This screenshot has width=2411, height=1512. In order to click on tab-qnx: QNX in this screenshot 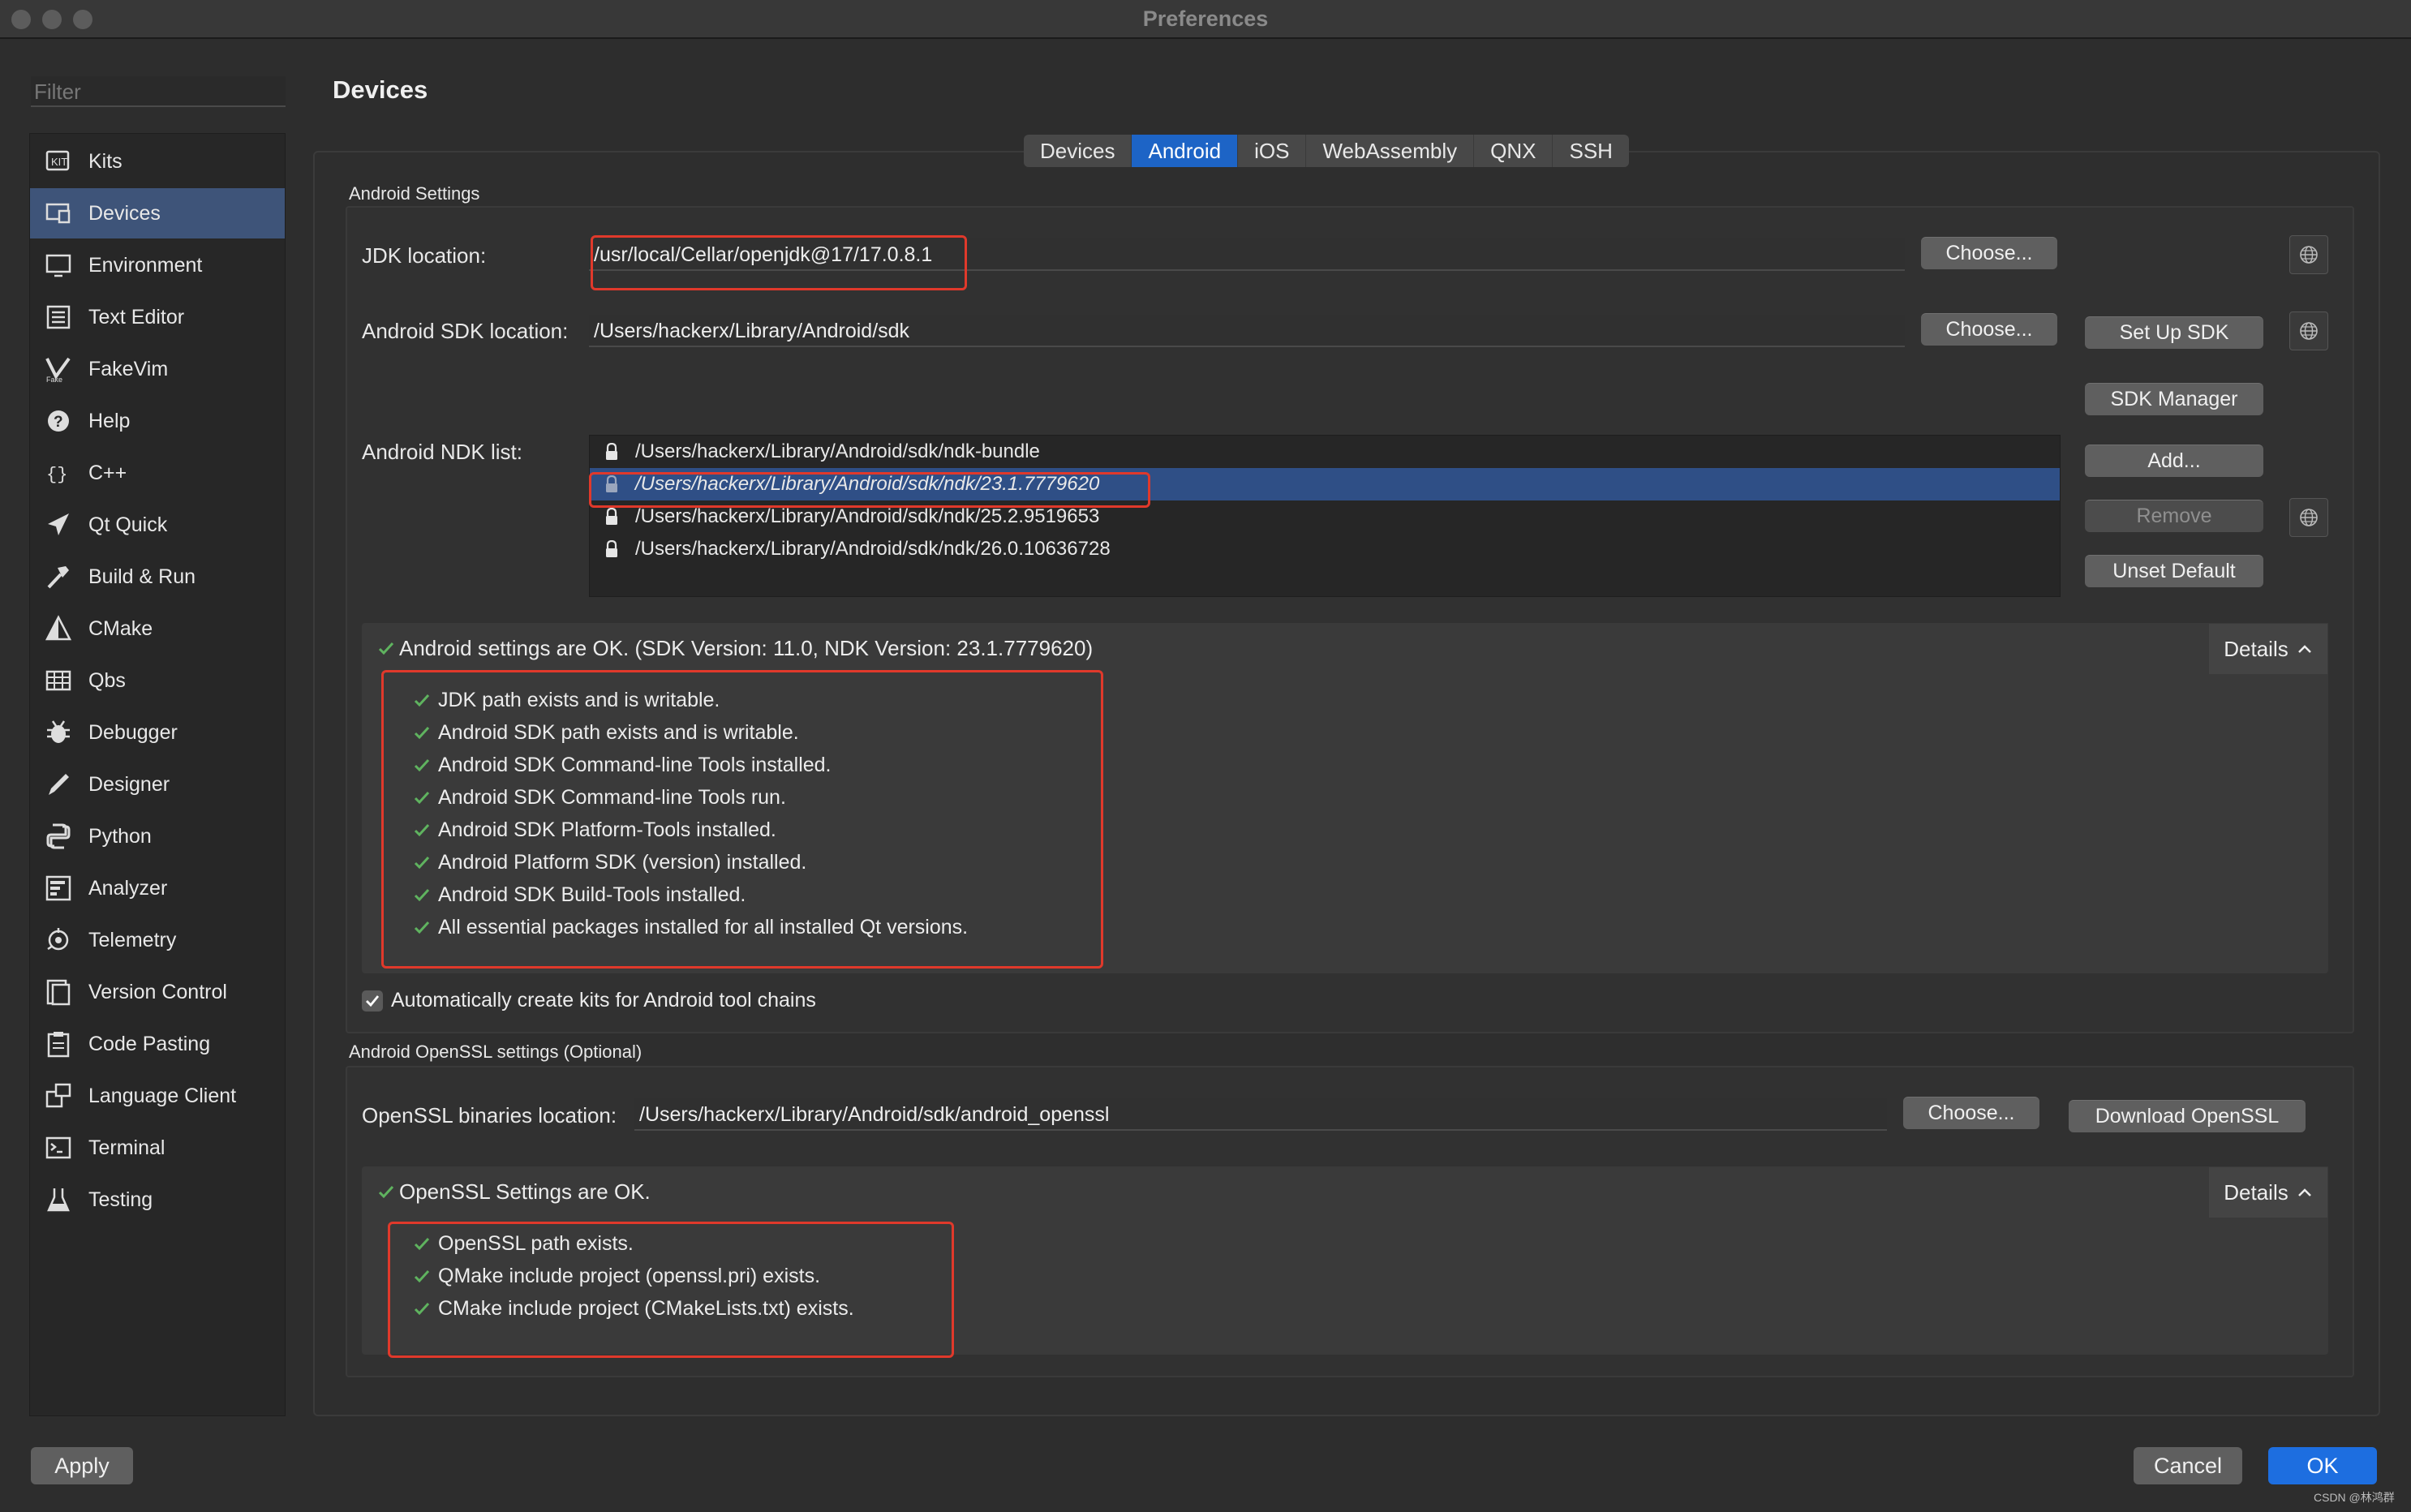, I will do `click(1514, 151)`.